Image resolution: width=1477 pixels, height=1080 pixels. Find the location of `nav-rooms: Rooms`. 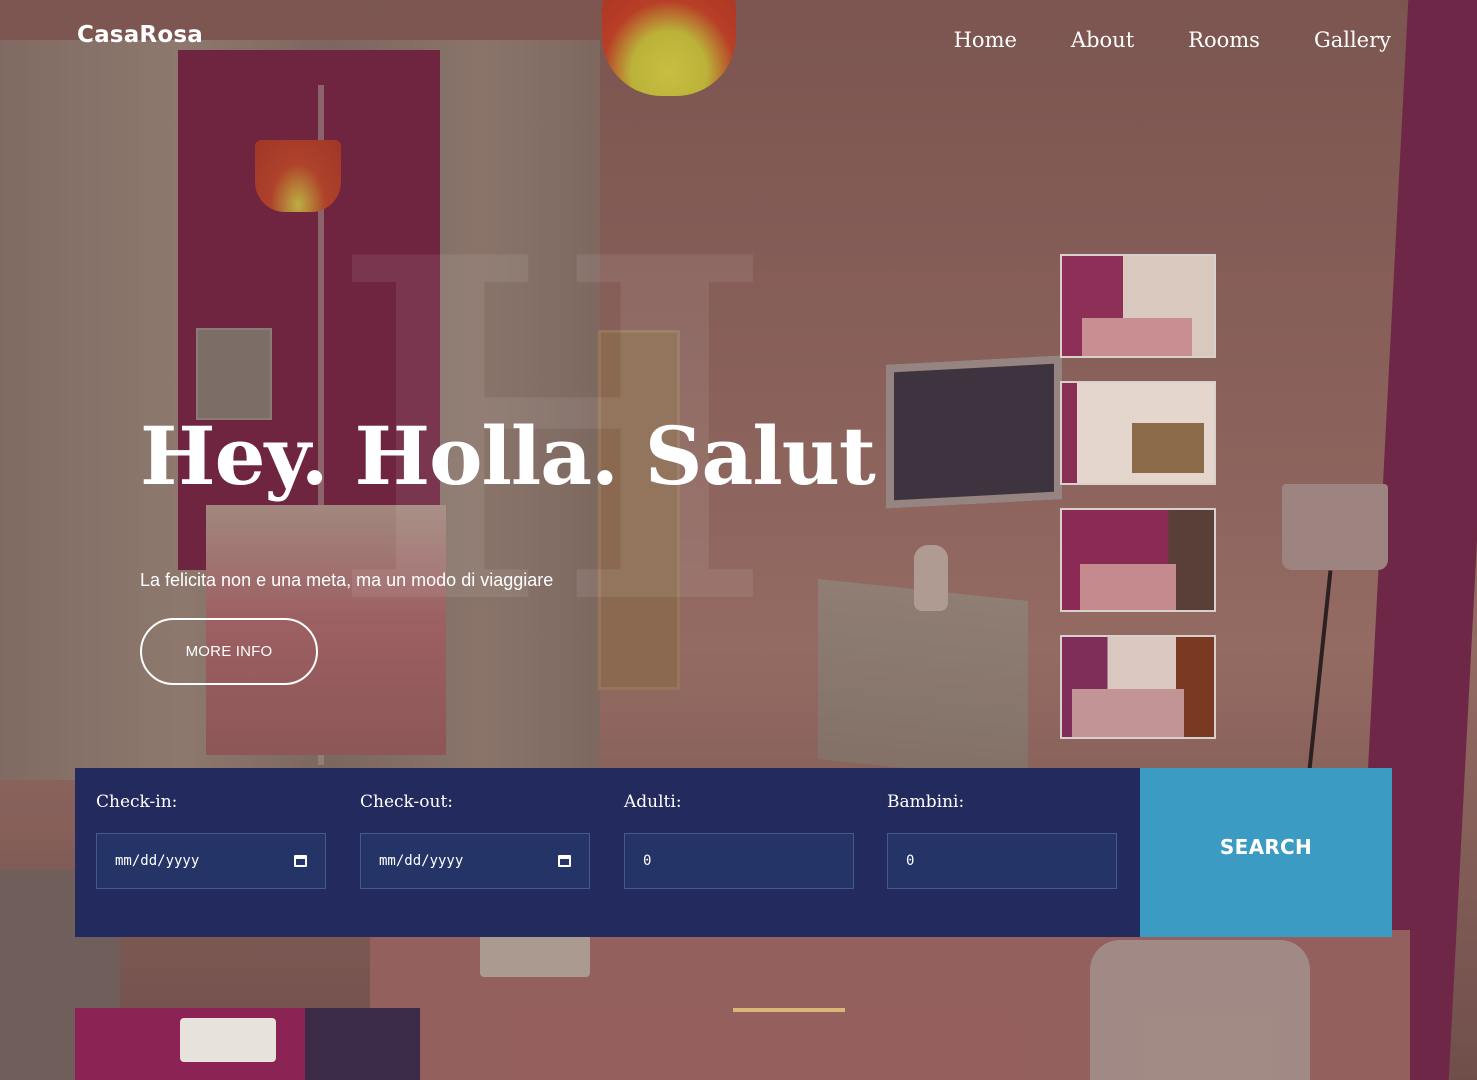

nav-rooms: Rooms is located at coordinates (1224, 40).